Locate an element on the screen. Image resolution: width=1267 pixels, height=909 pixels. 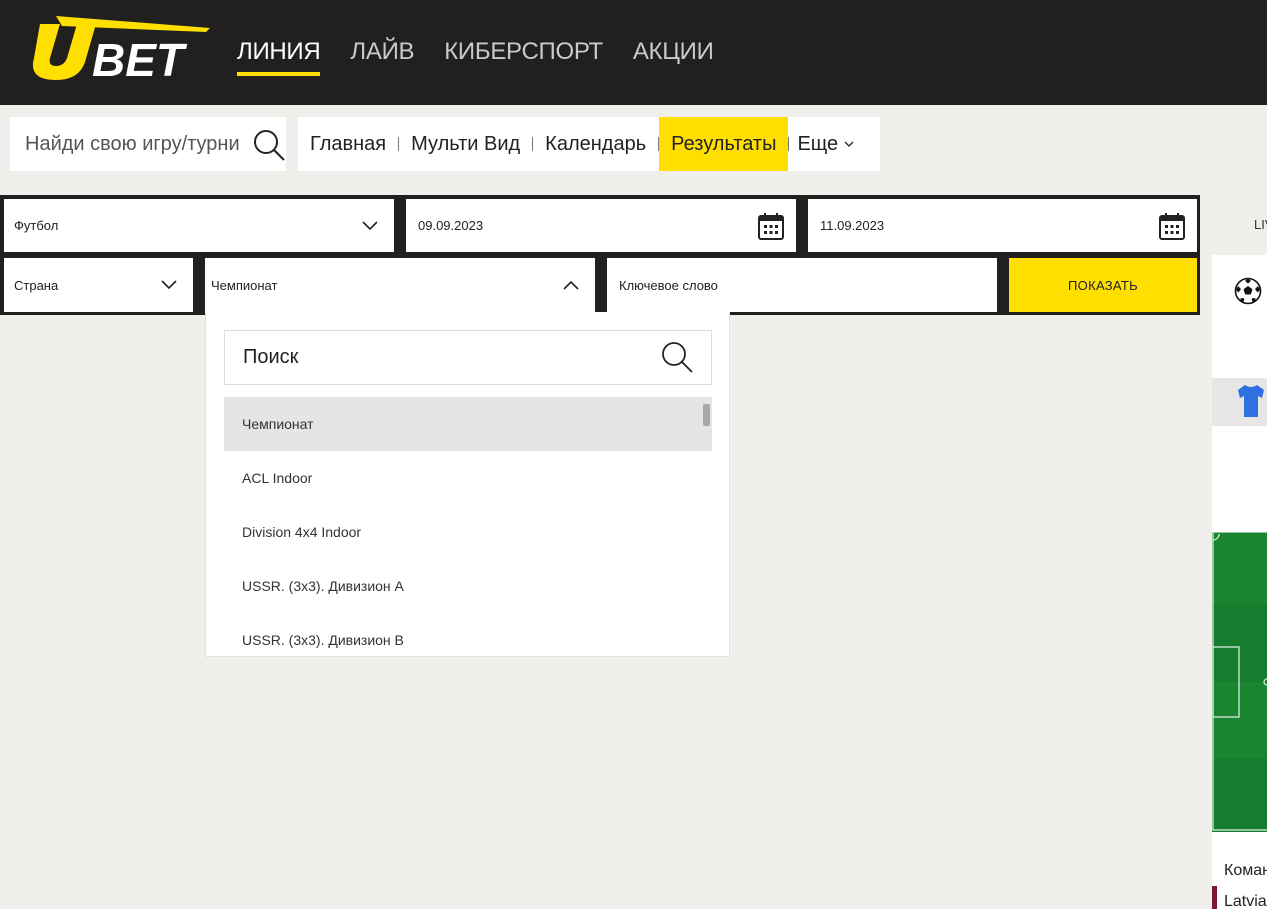
nav-live: ЛАЙВ is located at coordinates (382, 57).